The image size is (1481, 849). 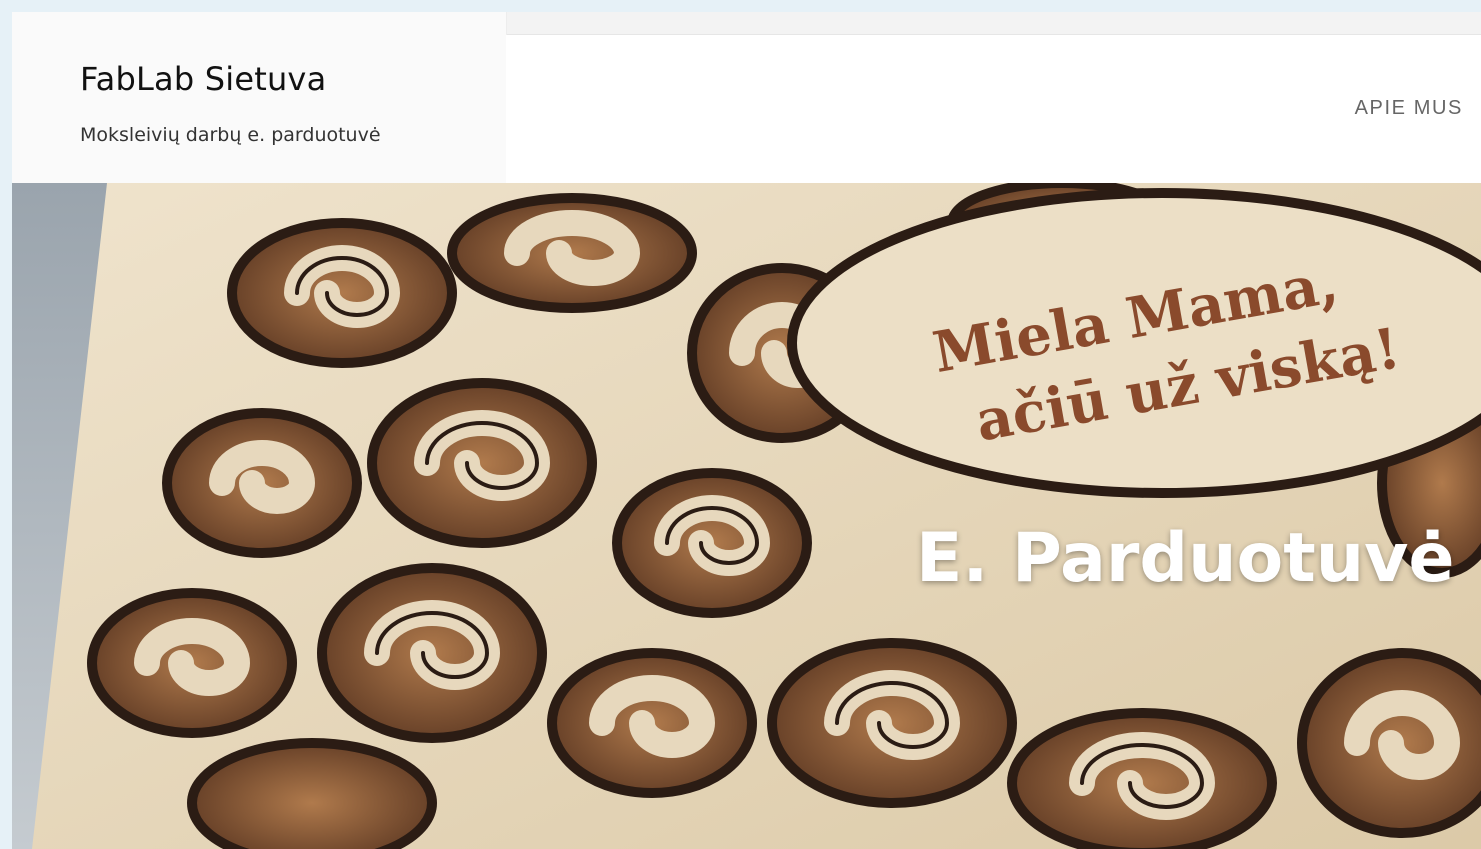 I want to click on hero-heading: E. Parduotuvė, so click(x=1185, y=558).